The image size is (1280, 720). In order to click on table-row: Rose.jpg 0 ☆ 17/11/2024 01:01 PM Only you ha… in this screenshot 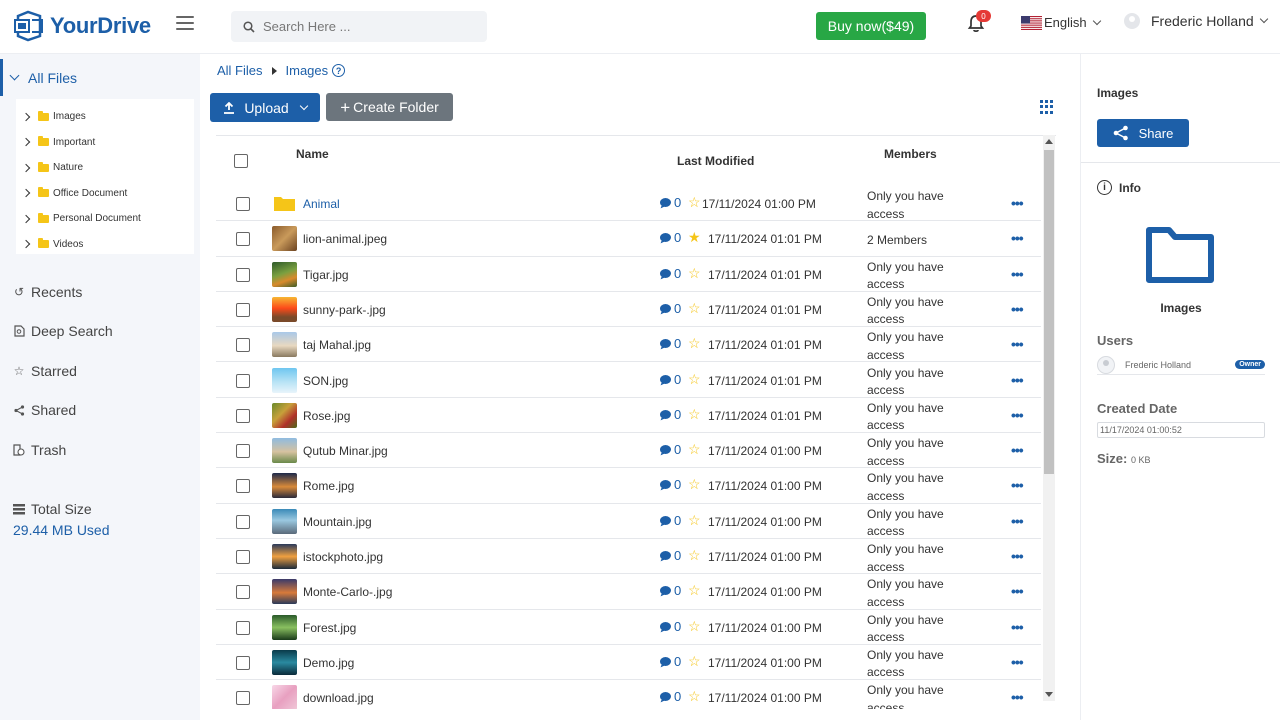, I will do `click(628, 416)`.